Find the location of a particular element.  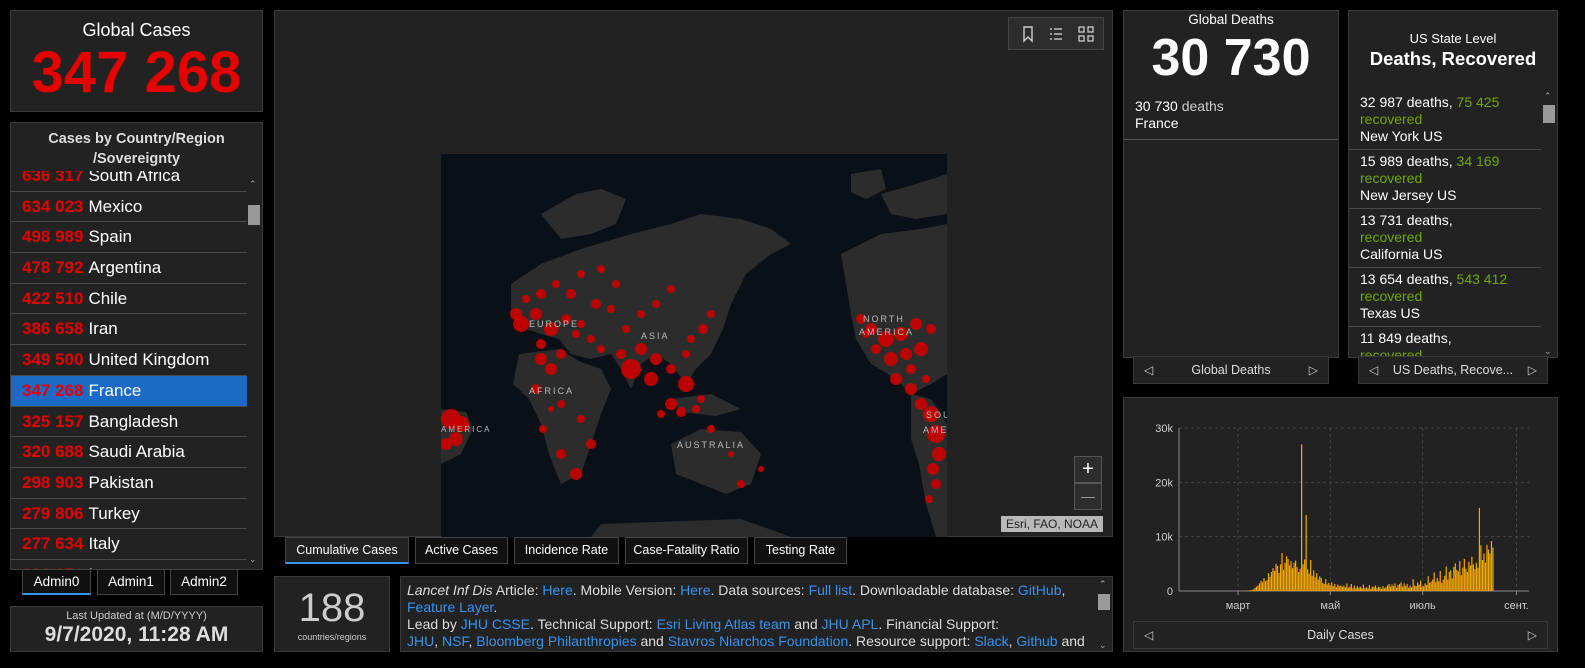

zoom-in-button: + is located at coordinates (1088, 469).